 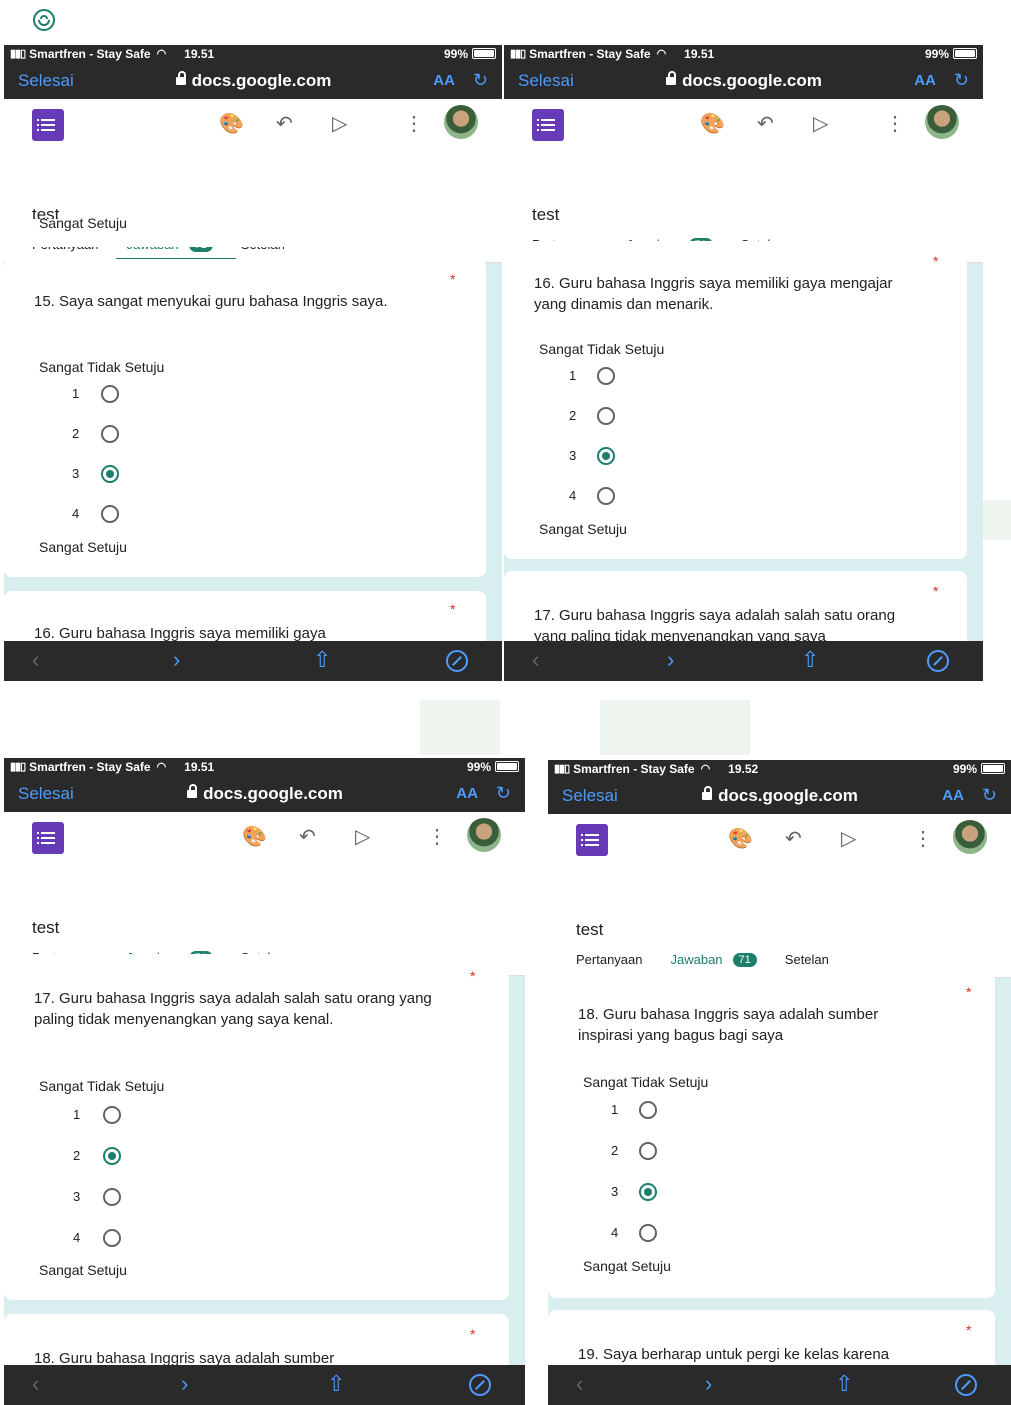 I want to click on tab-settings: Setelan, so click(x=807, y=959).